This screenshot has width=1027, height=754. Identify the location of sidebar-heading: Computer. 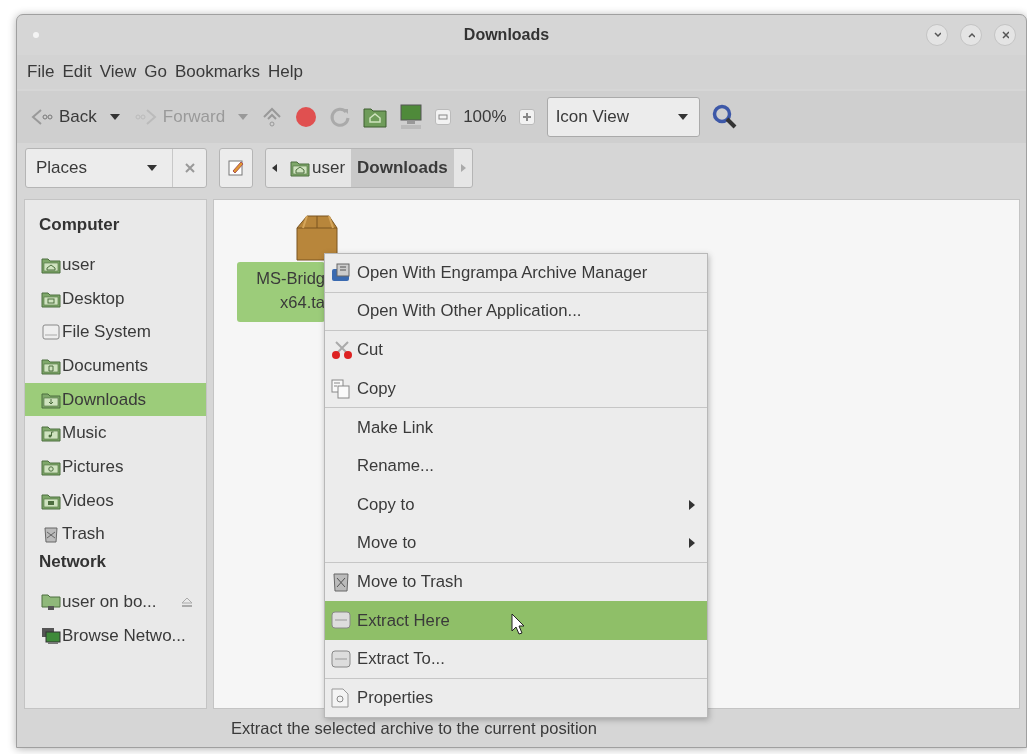
(79, 225).